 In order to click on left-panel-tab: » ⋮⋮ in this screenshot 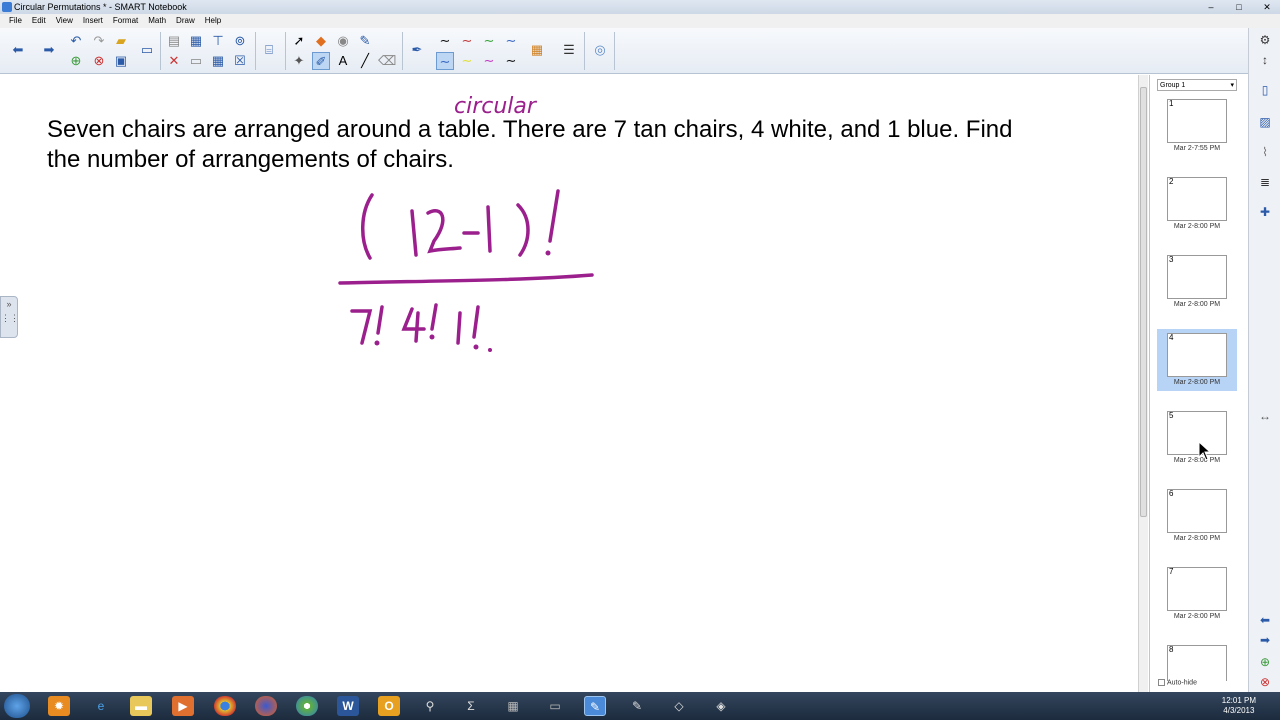, I will do `click(9, 317)`.